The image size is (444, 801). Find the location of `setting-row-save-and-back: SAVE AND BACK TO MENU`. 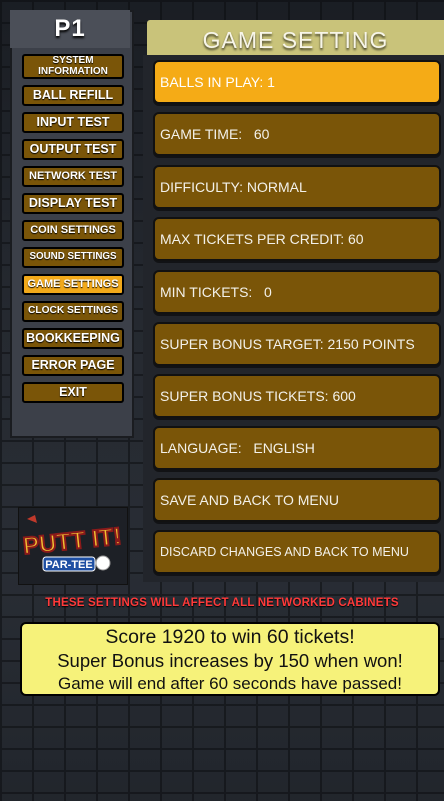

setting-row-save-and-back: SAVE AND BACK TO MENU is located at coordinates (297, 500).